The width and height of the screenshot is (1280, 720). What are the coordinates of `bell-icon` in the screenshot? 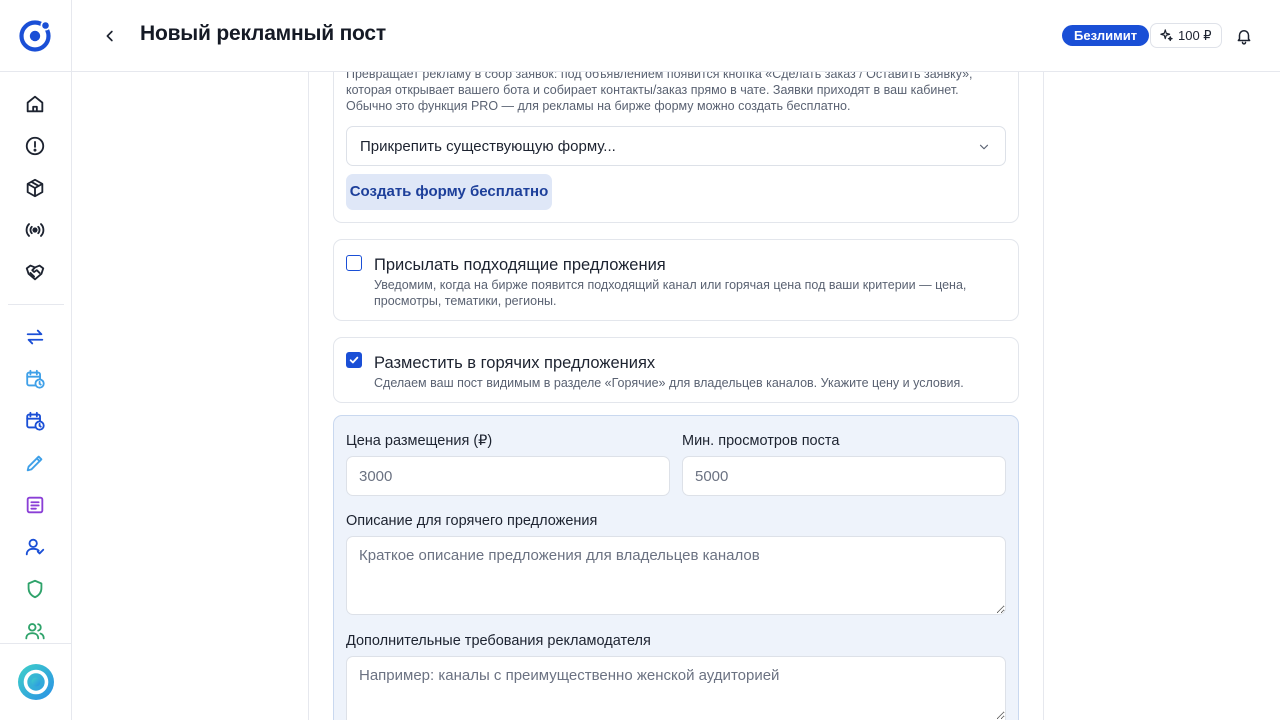 It's located at (1244, 37).